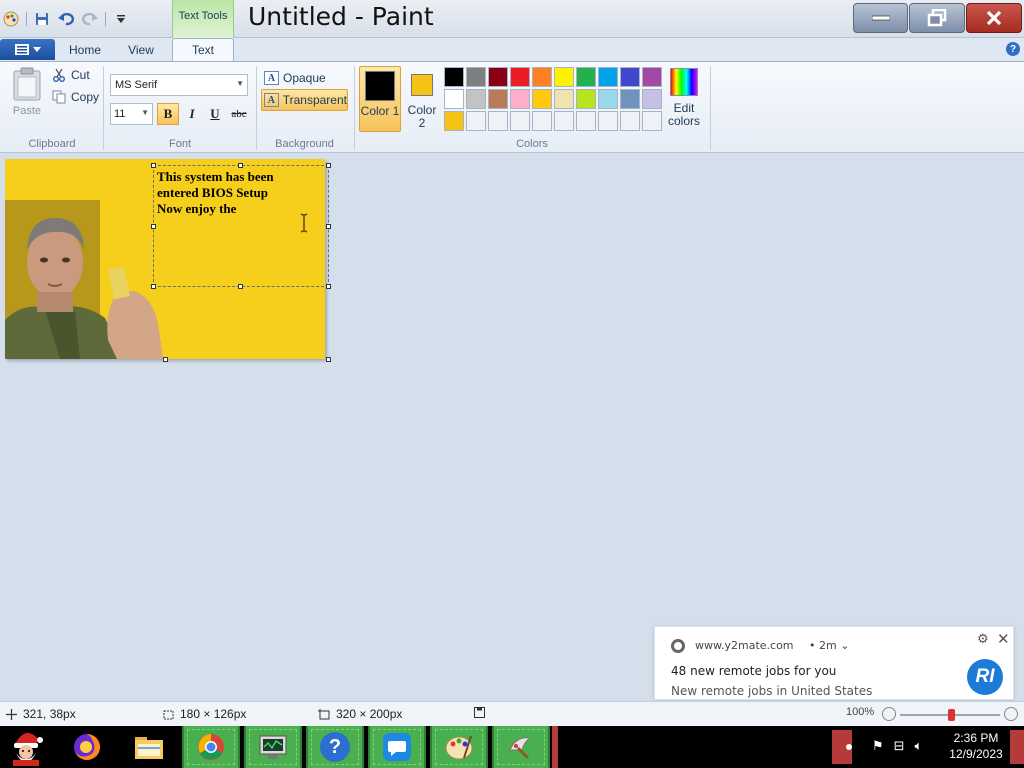  I want to click on copy-button: Copy, so click(75, 97).